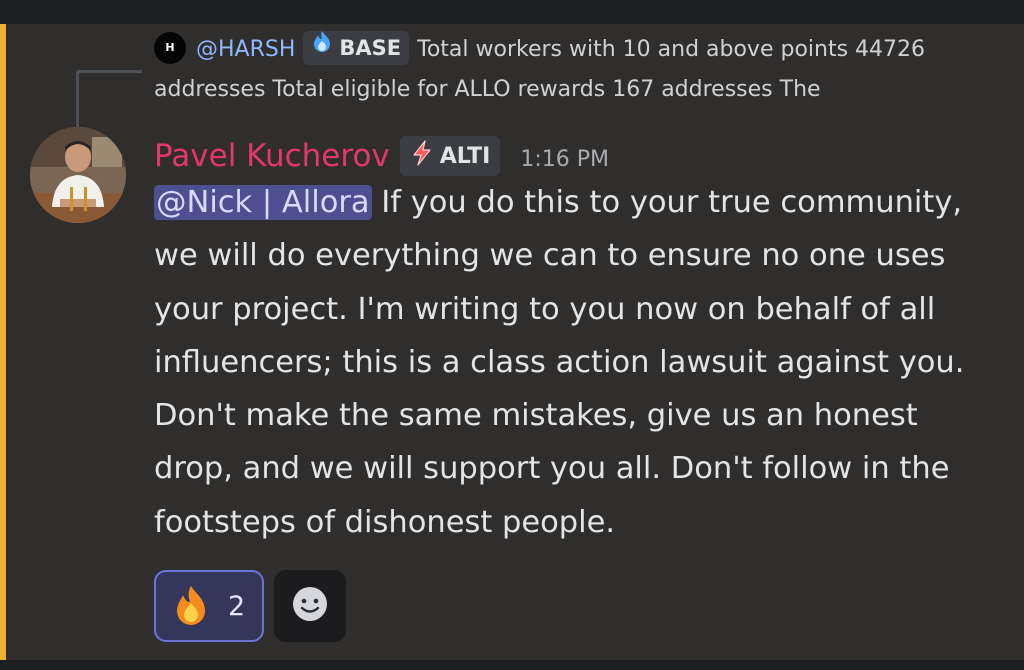 The image size is (1024, 670). Describe the element at coordinates (564, 159) in the screenshot. I see `timestamp: 1:16 PM` at that location.